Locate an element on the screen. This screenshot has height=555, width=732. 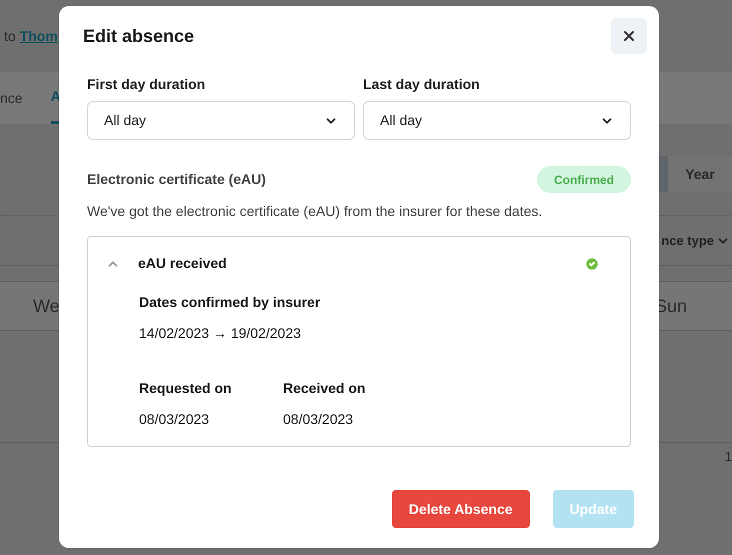
panel-title: eAU received is located at coordinates (182, 263).